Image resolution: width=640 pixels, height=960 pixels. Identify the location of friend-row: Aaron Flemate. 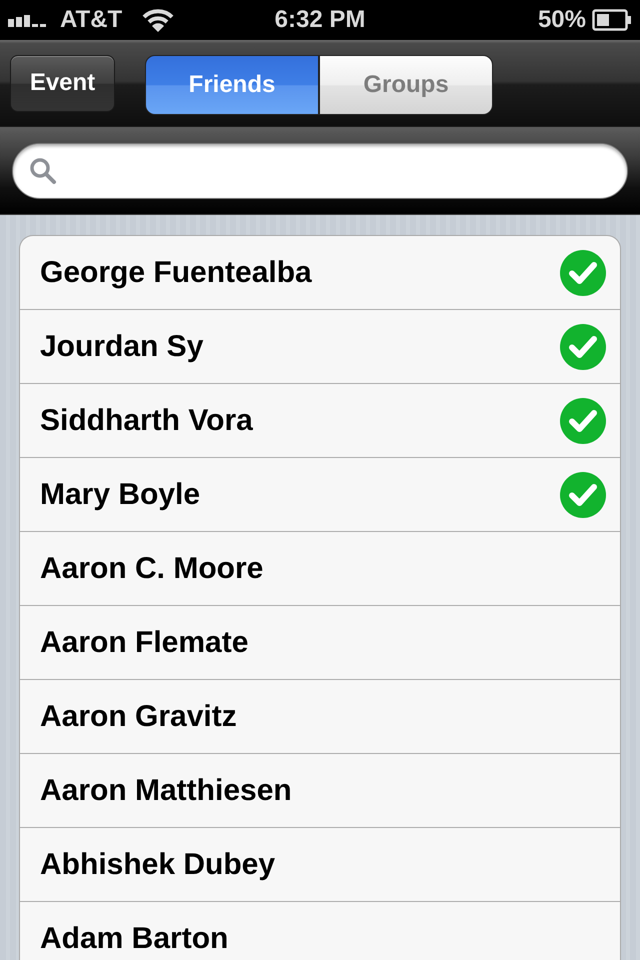
(320, 642).